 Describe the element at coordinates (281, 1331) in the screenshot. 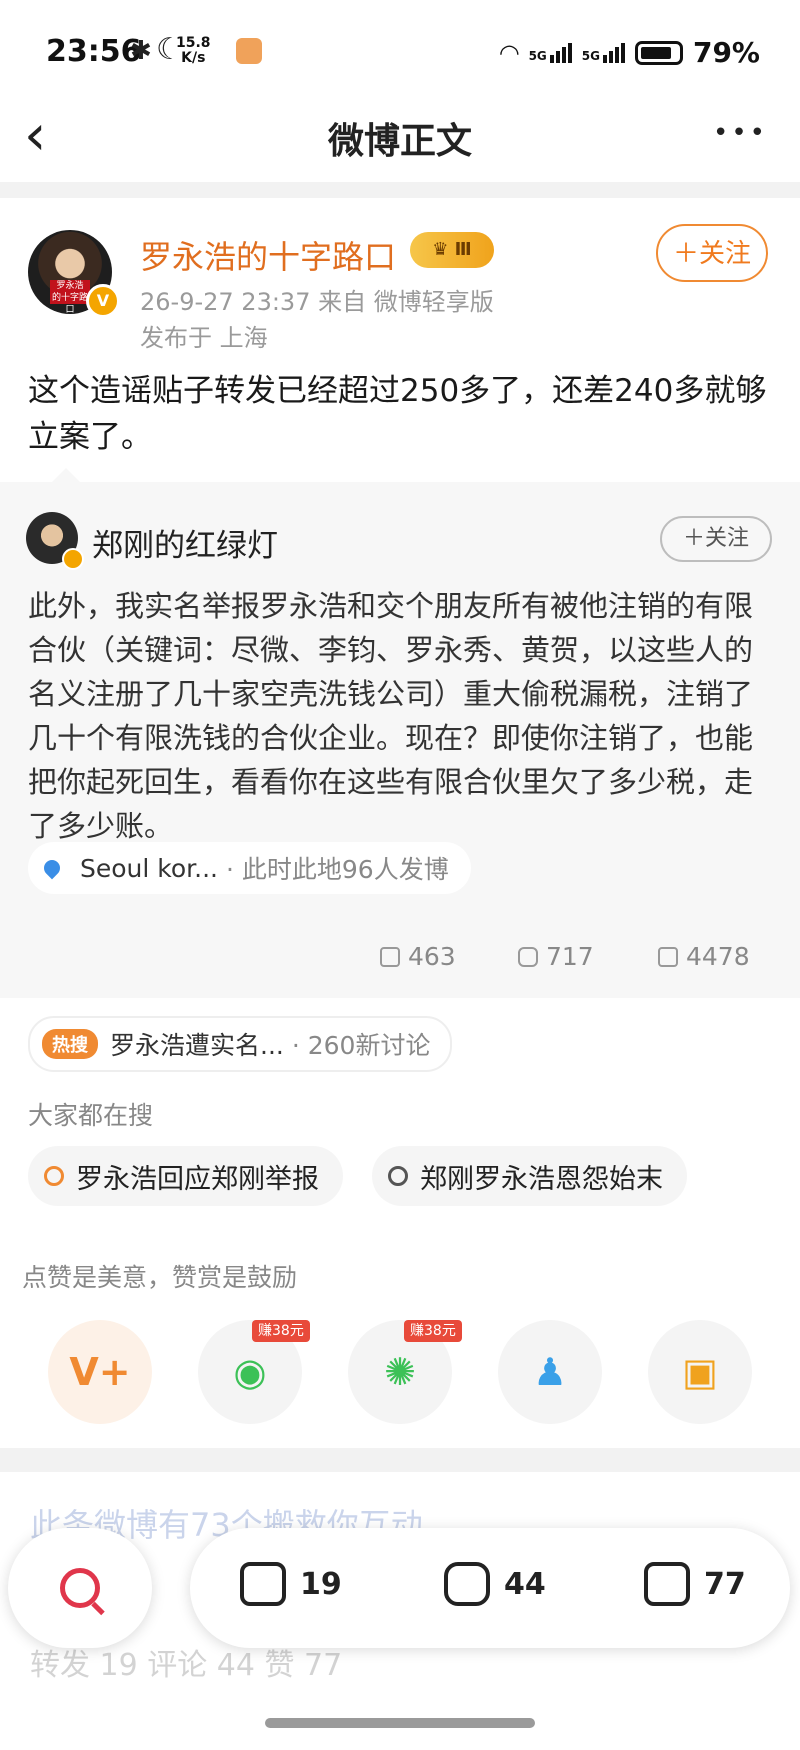

I see `earn-badge-1: 赚38元` at that location.